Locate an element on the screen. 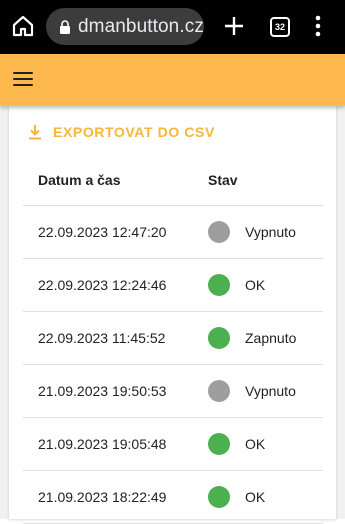 Image resolution: width=345 pixels, height=524 pixels. cell-datetime: 22.09.2023 12:24:46 is located at coordinates (102, 285).